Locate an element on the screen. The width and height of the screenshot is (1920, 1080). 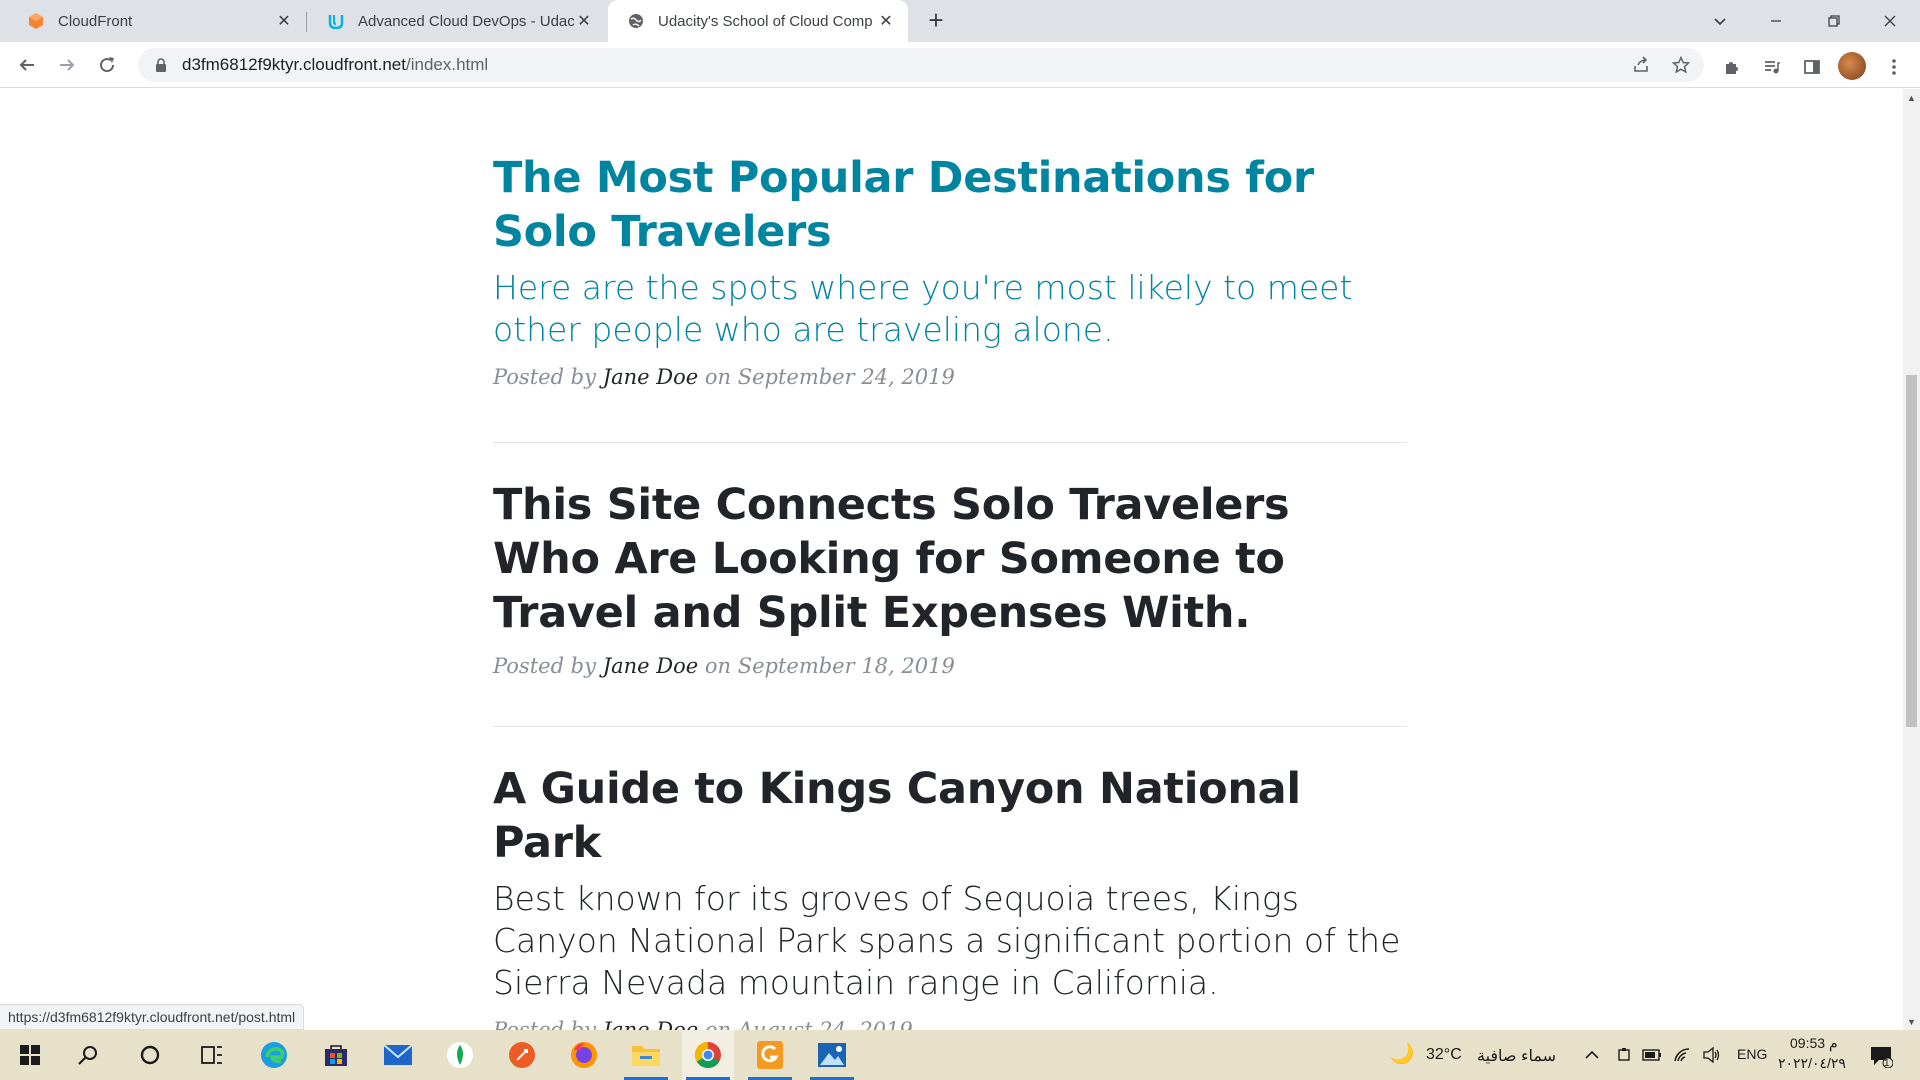
postman-app is located at coordinates (522, 1055).